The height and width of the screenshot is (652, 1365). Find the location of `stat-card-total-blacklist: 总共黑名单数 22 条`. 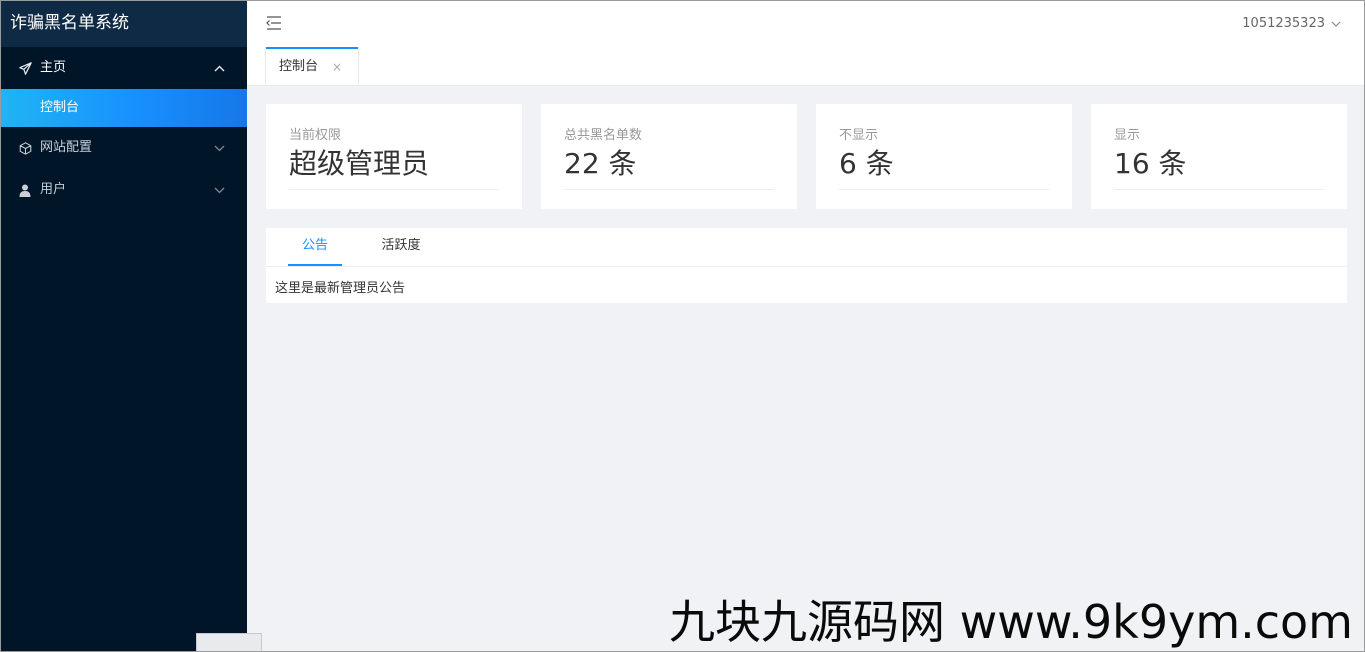

stat-card-total-blacklist: 总共黑名单数 22 条 is located at coordinates (669, 156).